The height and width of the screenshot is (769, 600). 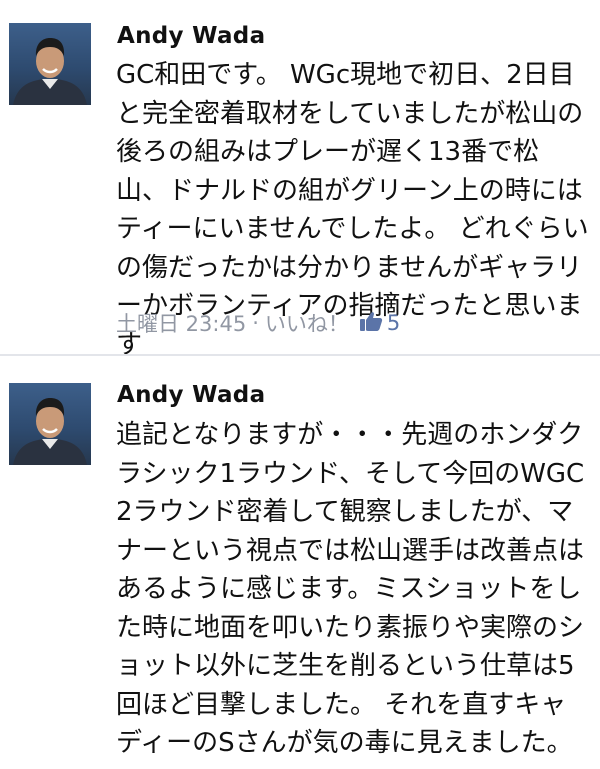 I want to click on like-link: いいね！, so click(x=307, y=323).